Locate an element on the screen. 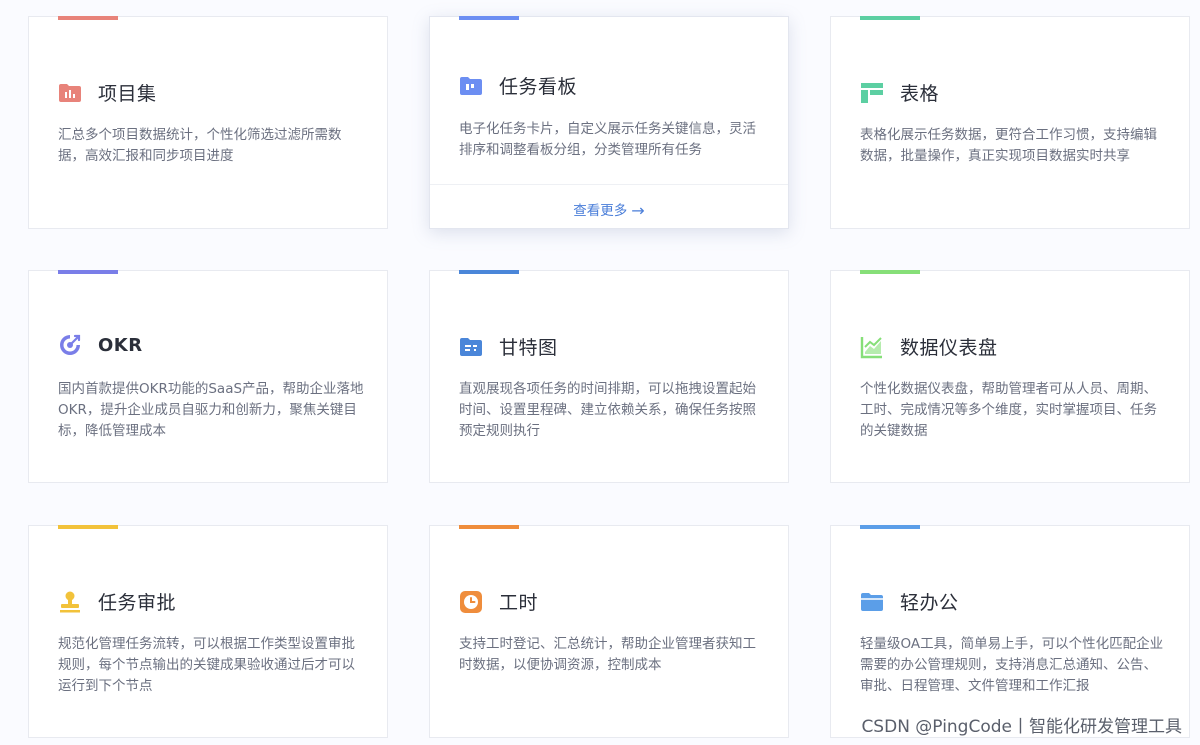 This screenshot has height=745, width=1200. kanban-icon is located at coordinates (471, 86).